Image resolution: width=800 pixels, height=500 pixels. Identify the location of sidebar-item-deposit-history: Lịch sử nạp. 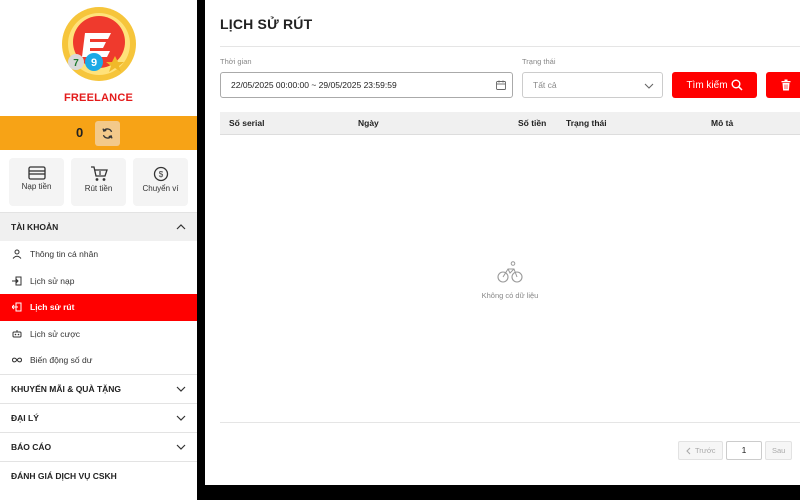
(98, 281).